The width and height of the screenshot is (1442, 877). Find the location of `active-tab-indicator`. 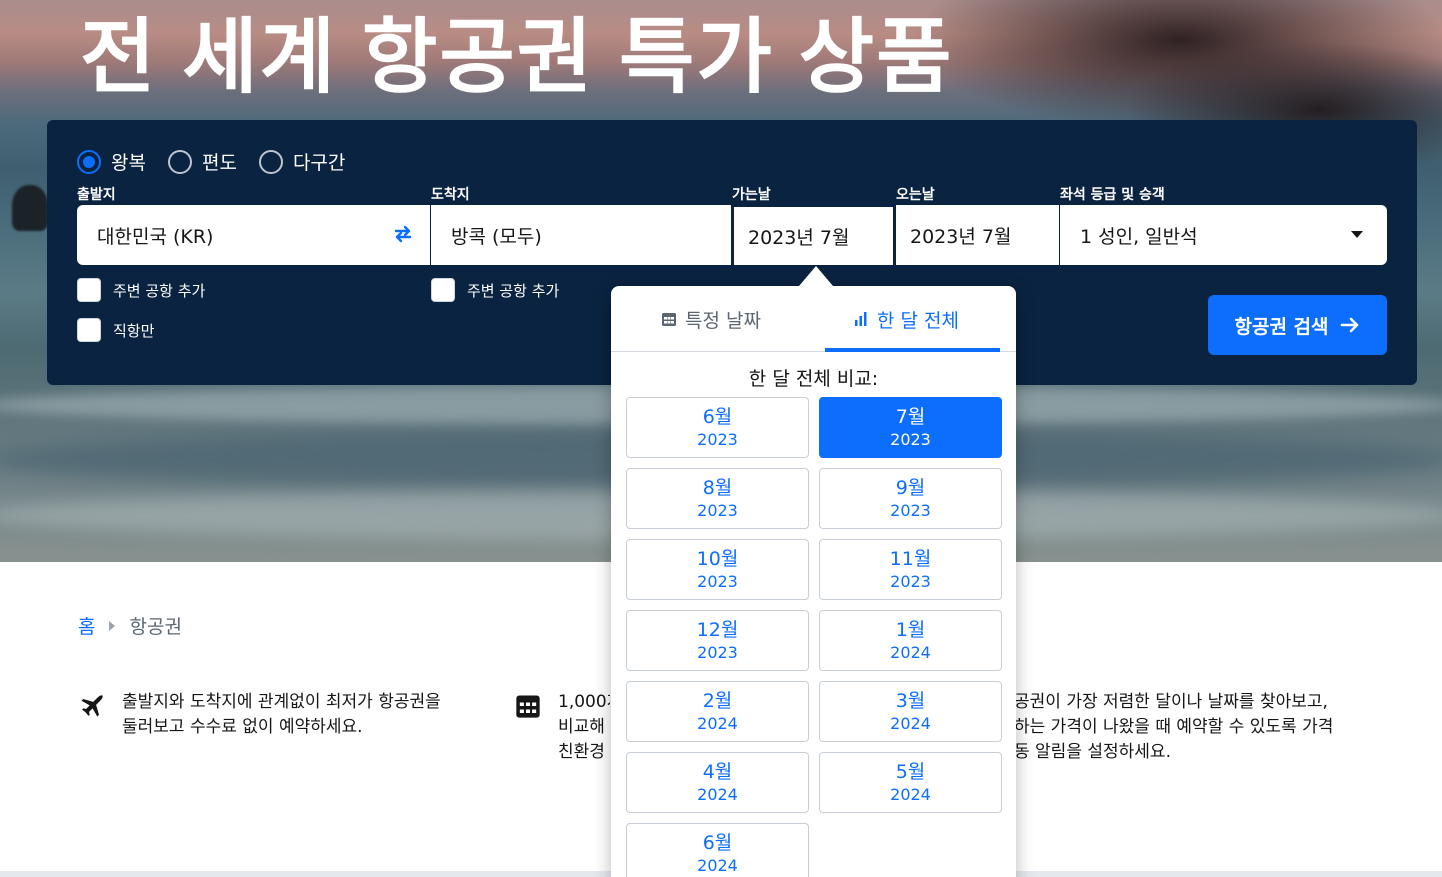

active-tab-indicator is located at coordinates (912, 350).